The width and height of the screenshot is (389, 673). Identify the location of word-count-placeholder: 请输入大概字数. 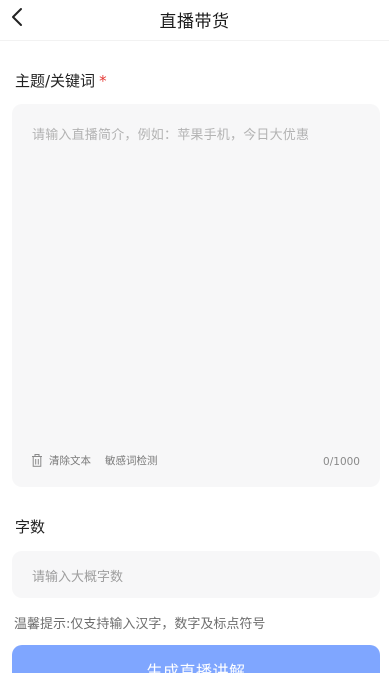
(78, 577).